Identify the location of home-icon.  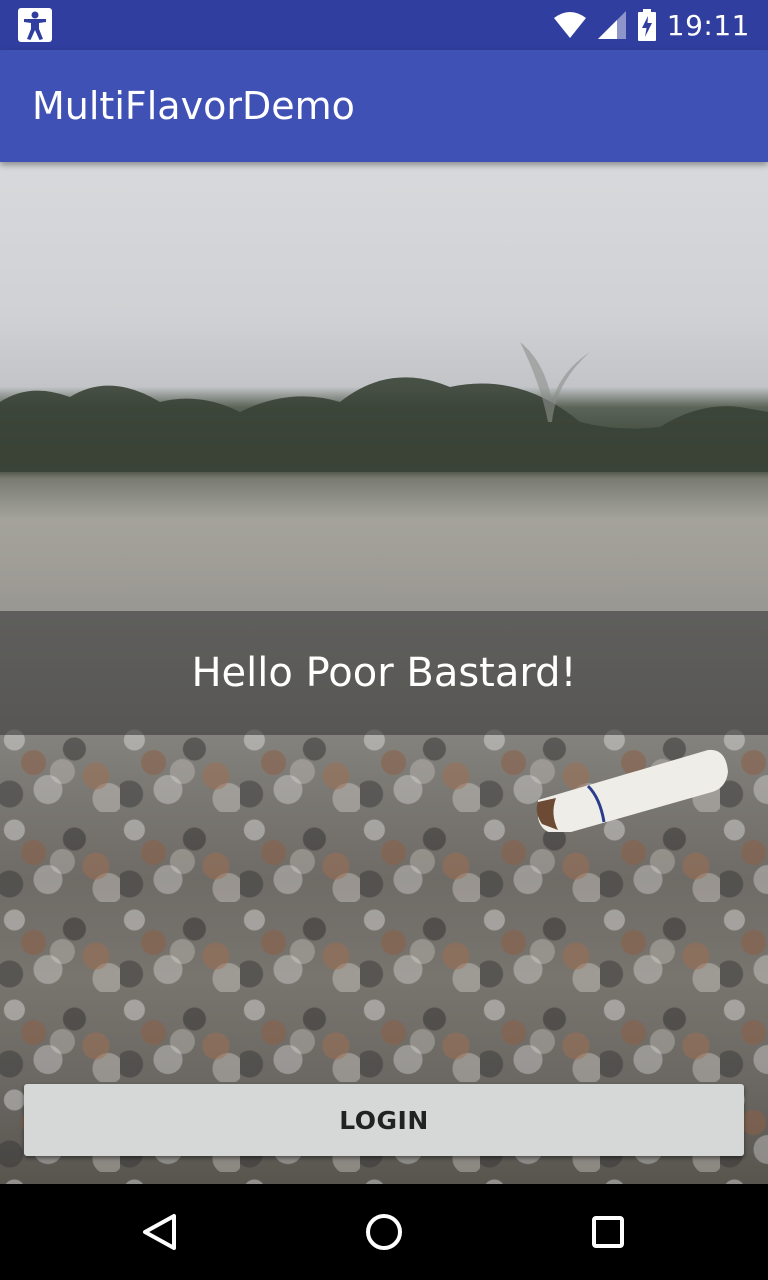
(384, 1232).